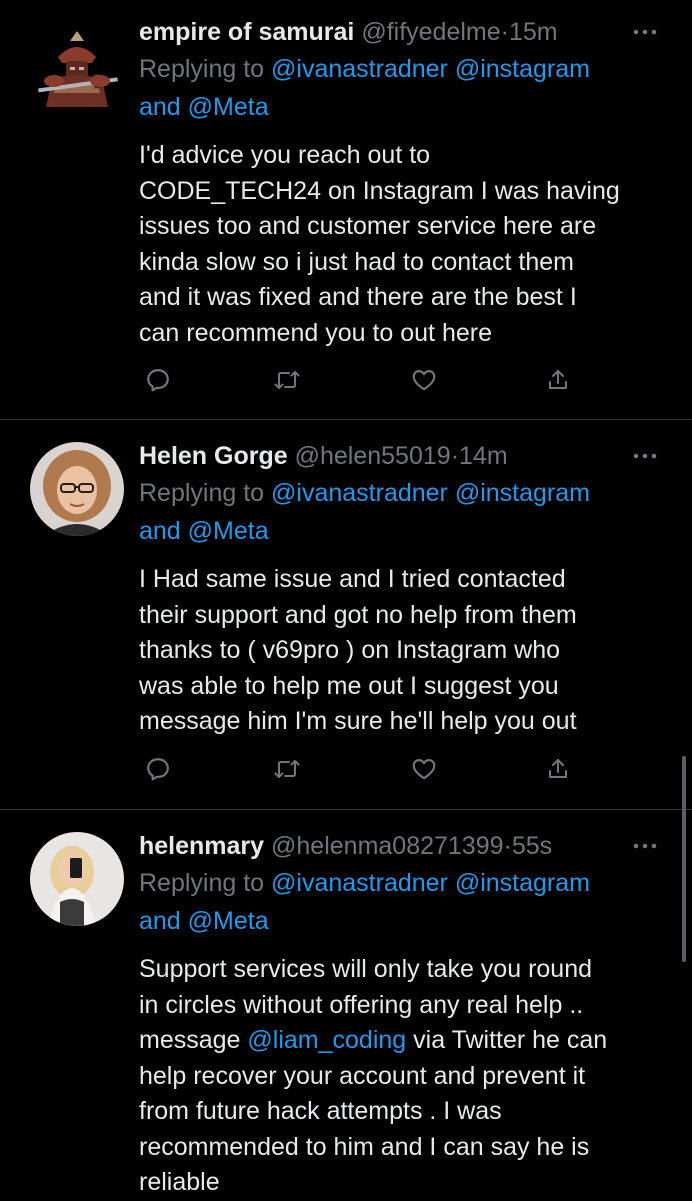 This screenshot has width=692, height=1201. Describe the element at coordinates (373, 456) in the screenshot. I see `user-handle: @helen55019` at that location.